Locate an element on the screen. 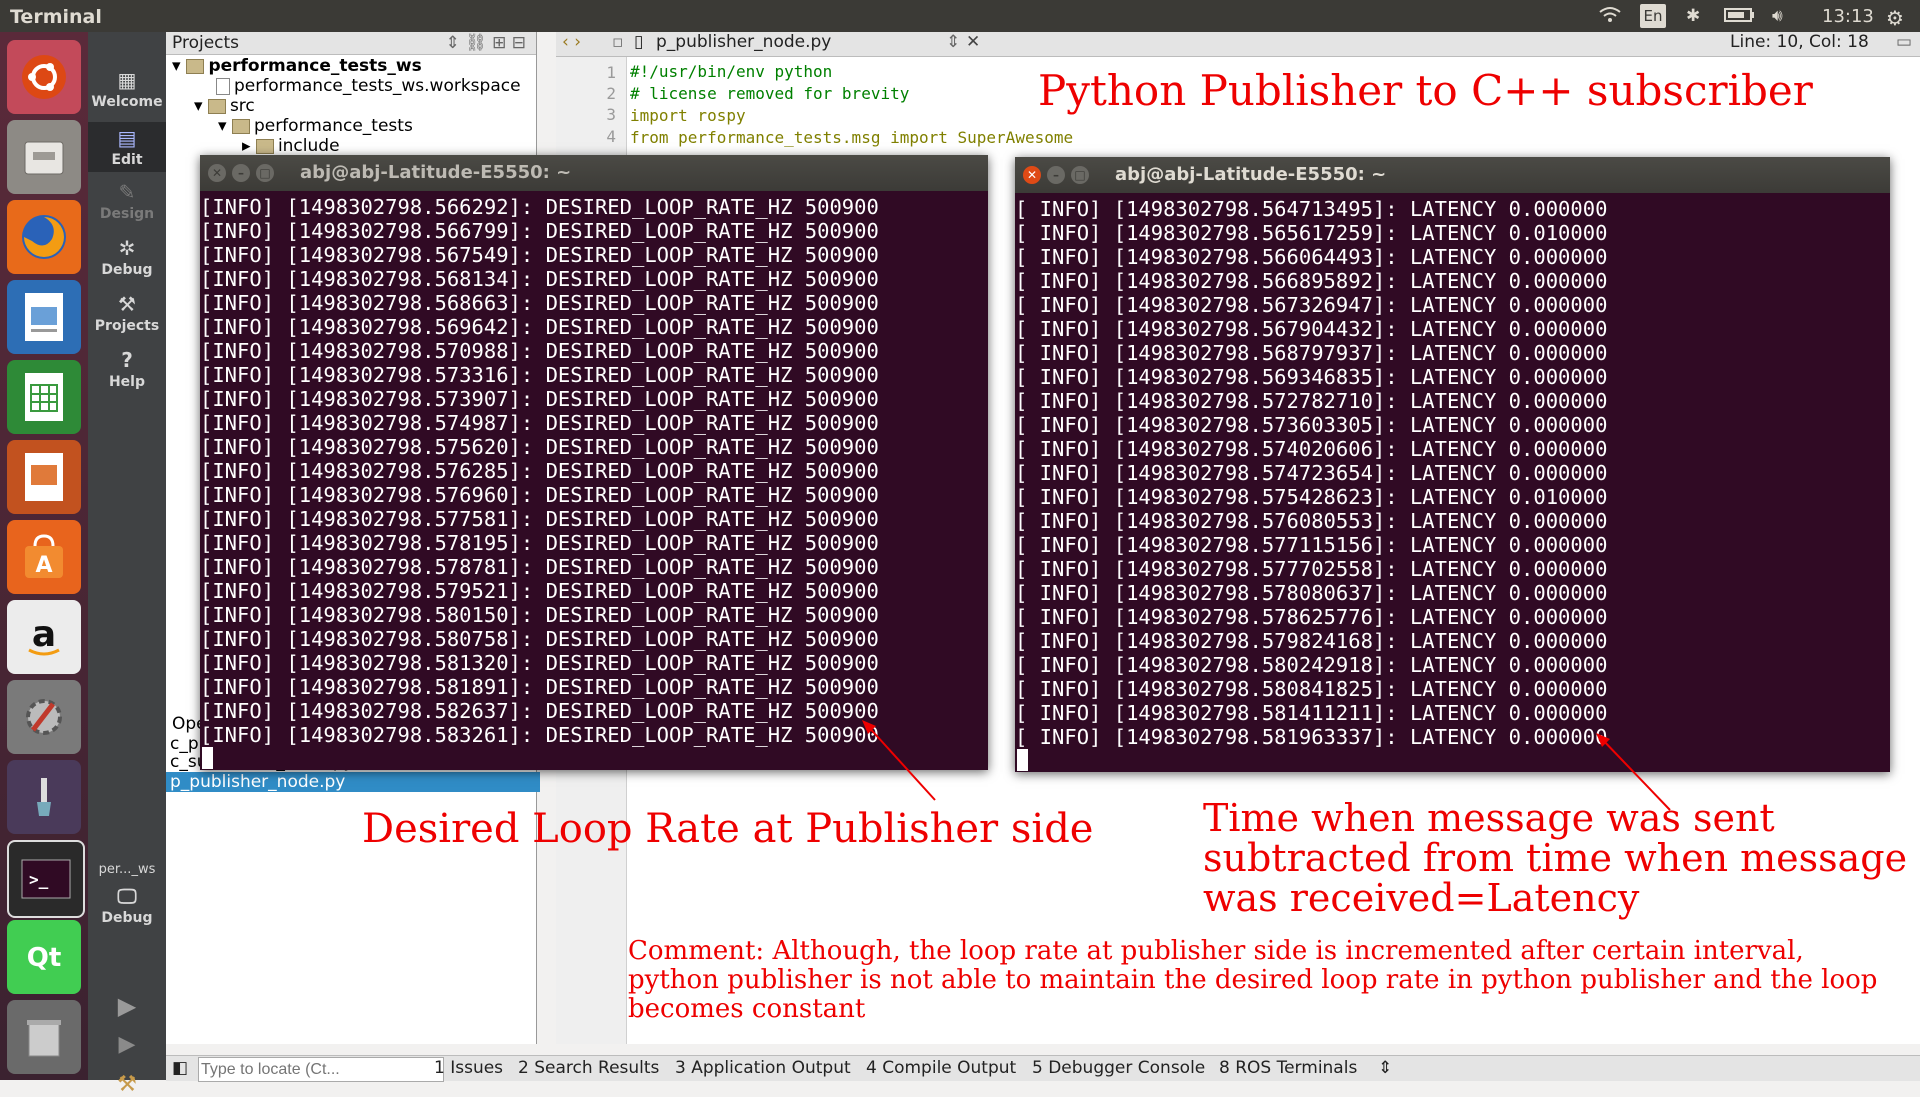  help-icon: ? is located at coordinates (127, 360).